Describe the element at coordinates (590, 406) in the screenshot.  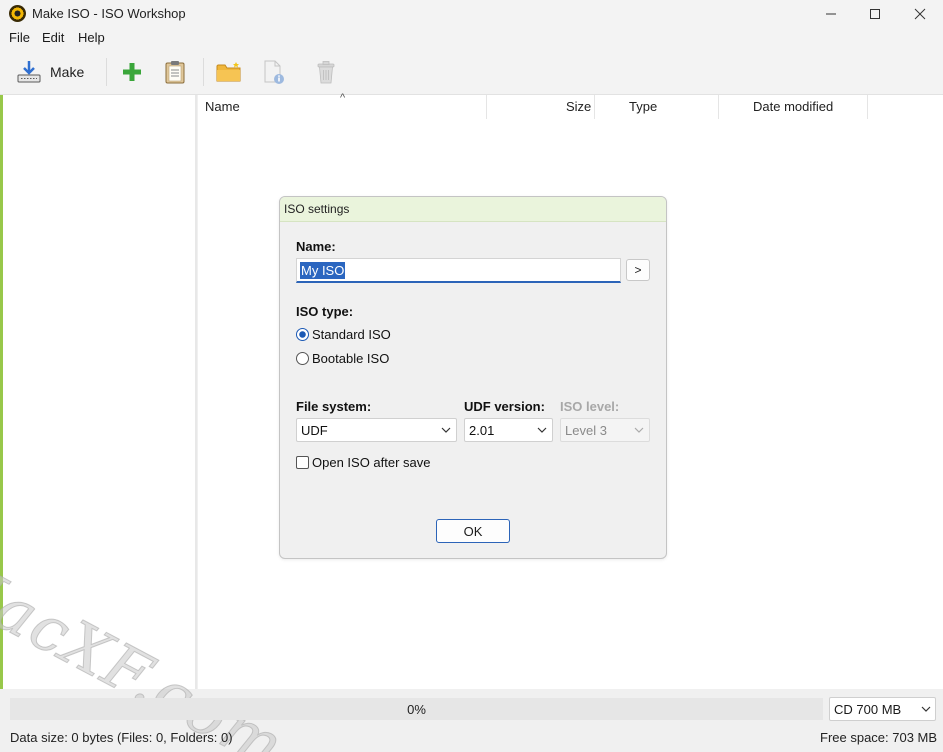
I see `iso-level-label: ISO level:` at that location.